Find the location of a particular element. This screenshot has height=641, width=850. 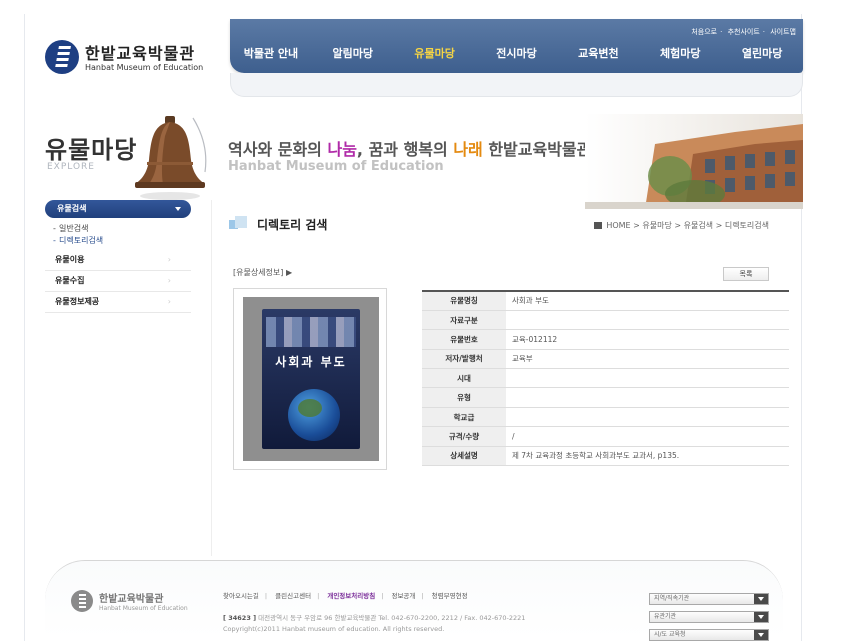

footer-link-disclosure: 정보공개 is located at coordinates (403, 596).